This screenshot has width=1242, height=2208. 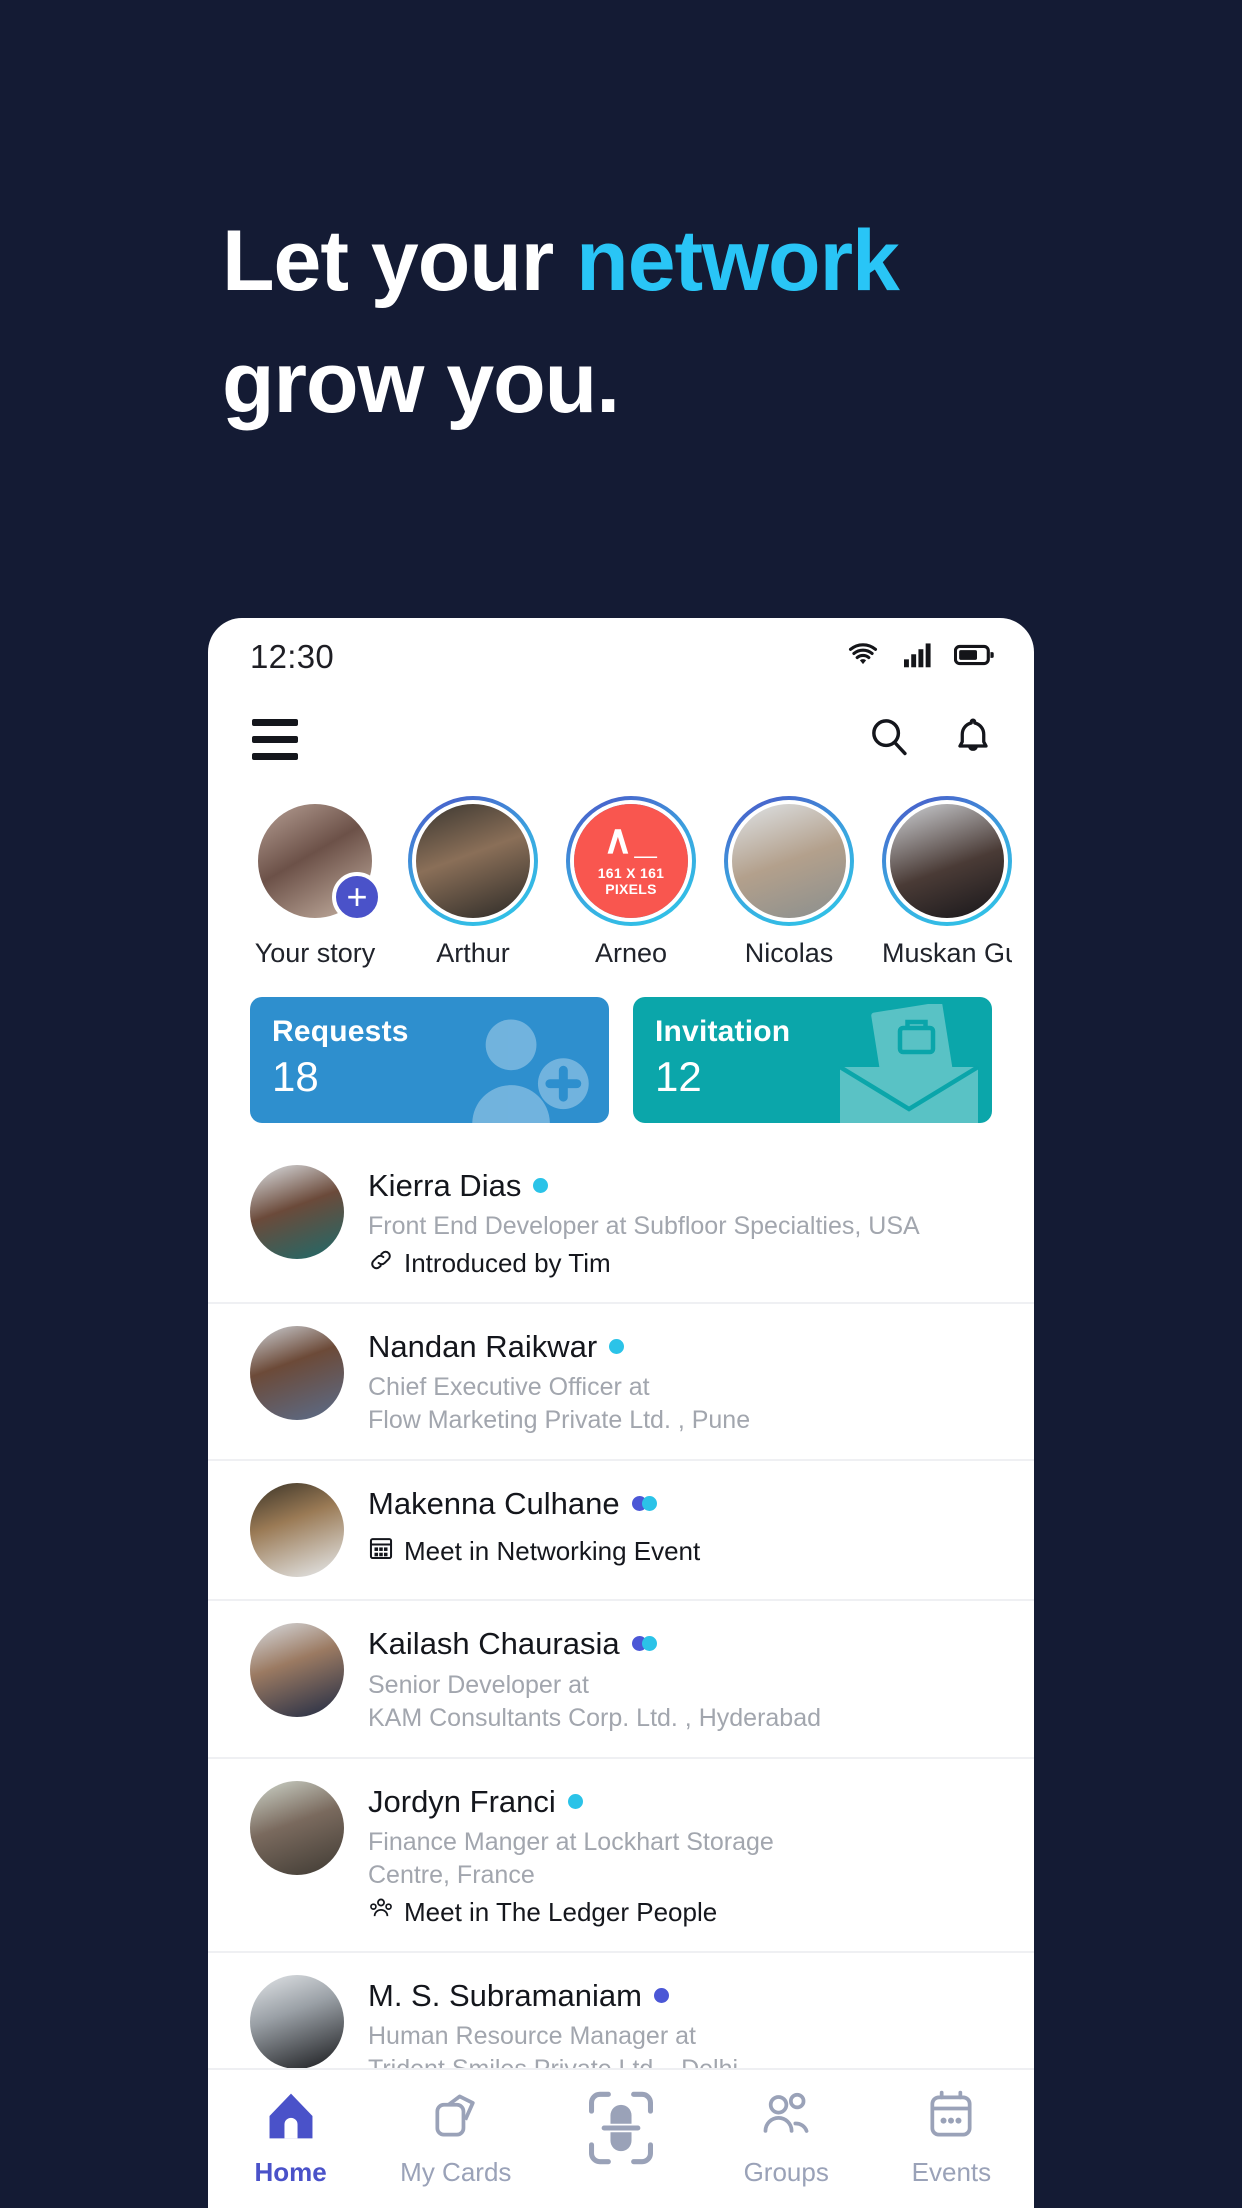 What do you see at coordinates (889, 739) in the screenshot?
I see `search-icon` at bounding box center [889, 739].